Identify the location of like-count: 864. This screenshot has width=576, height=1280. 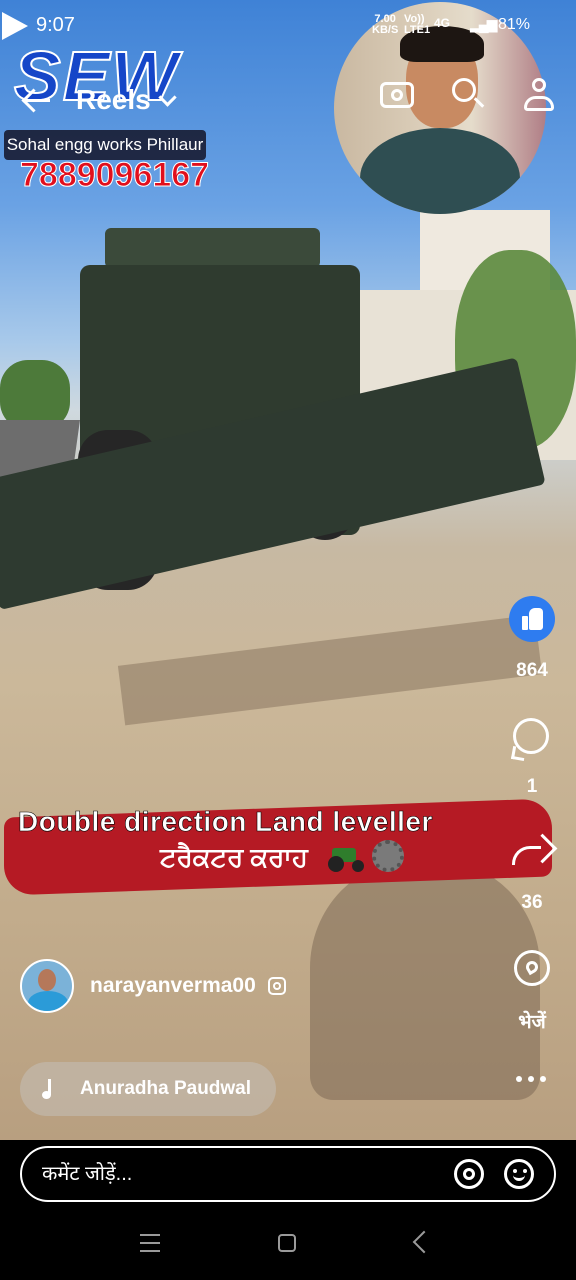
(532, 670).